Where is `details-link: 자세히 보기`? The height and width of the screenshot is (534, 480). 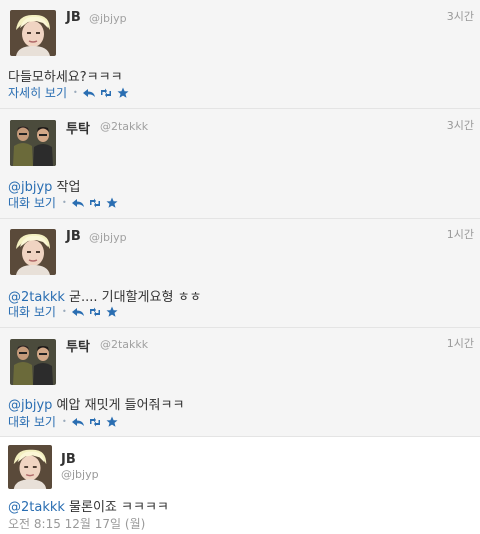 details-link: 자세히 보기 is located at coordinates (37, 92).